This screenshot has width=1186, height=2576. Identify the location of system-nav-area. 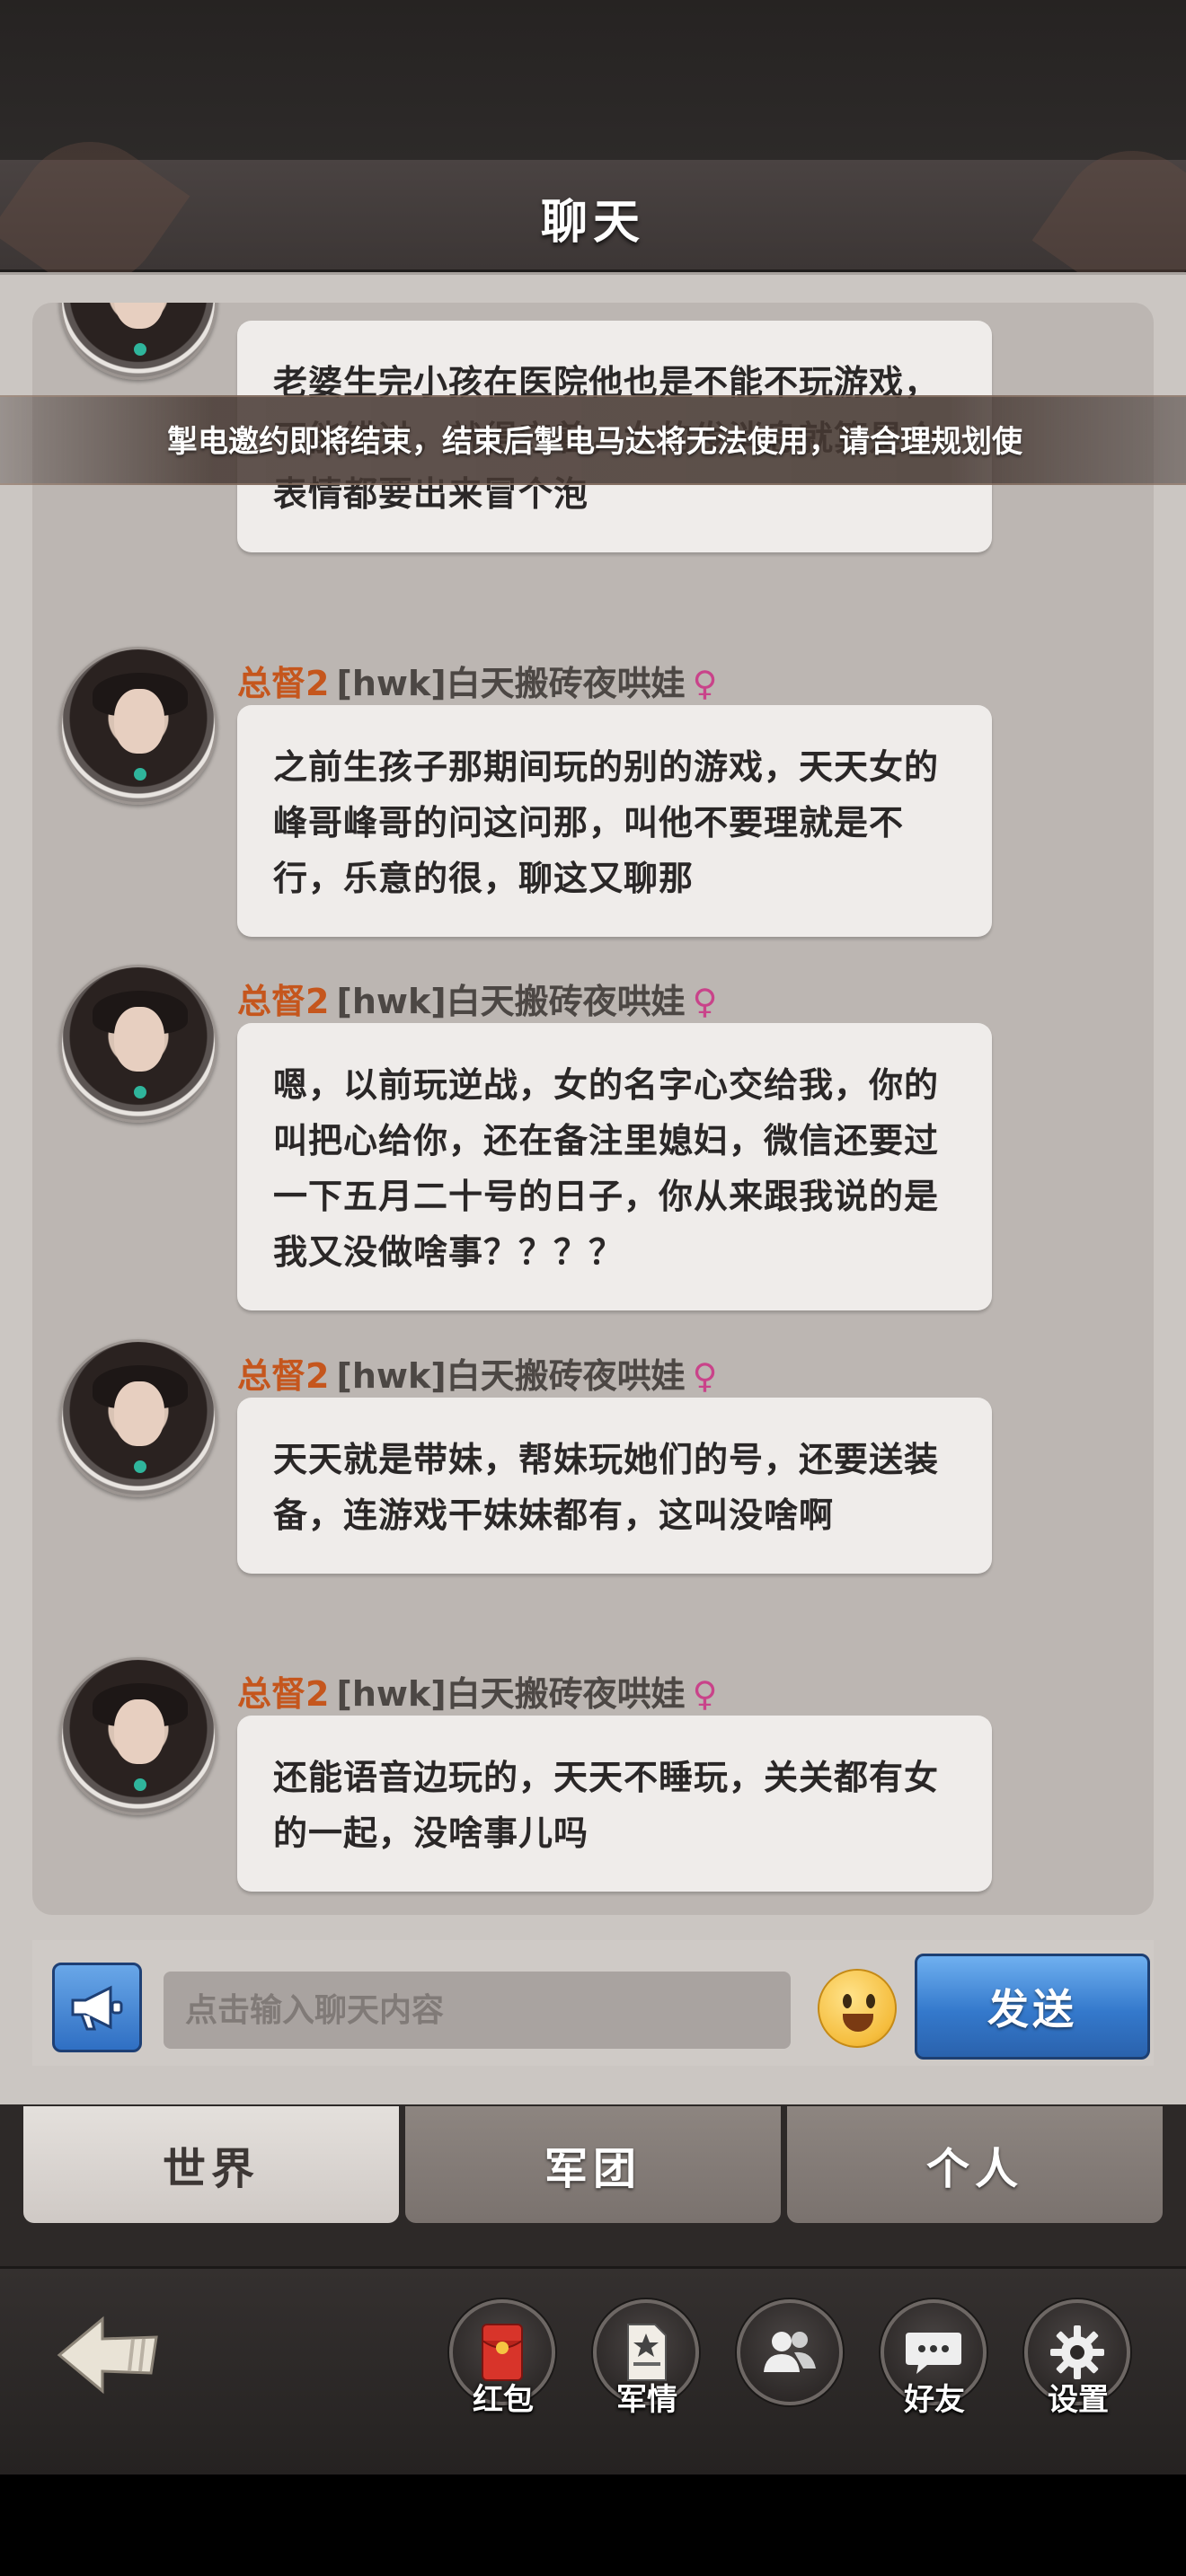
(593, 2525).